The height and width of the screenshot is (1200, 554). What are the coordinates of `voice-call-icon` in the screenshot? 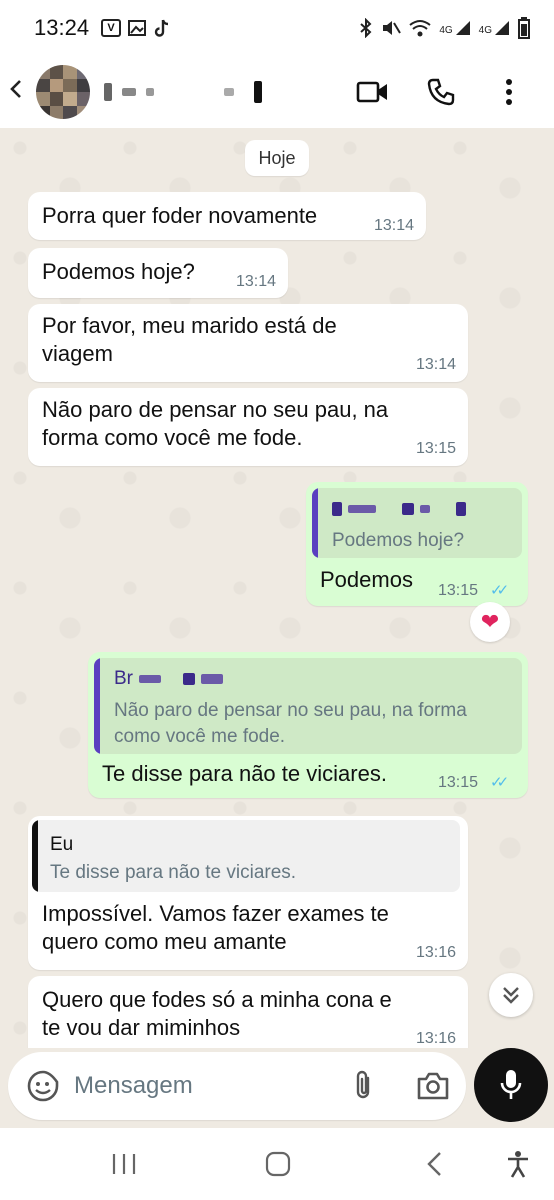 It's located at (441, 92).